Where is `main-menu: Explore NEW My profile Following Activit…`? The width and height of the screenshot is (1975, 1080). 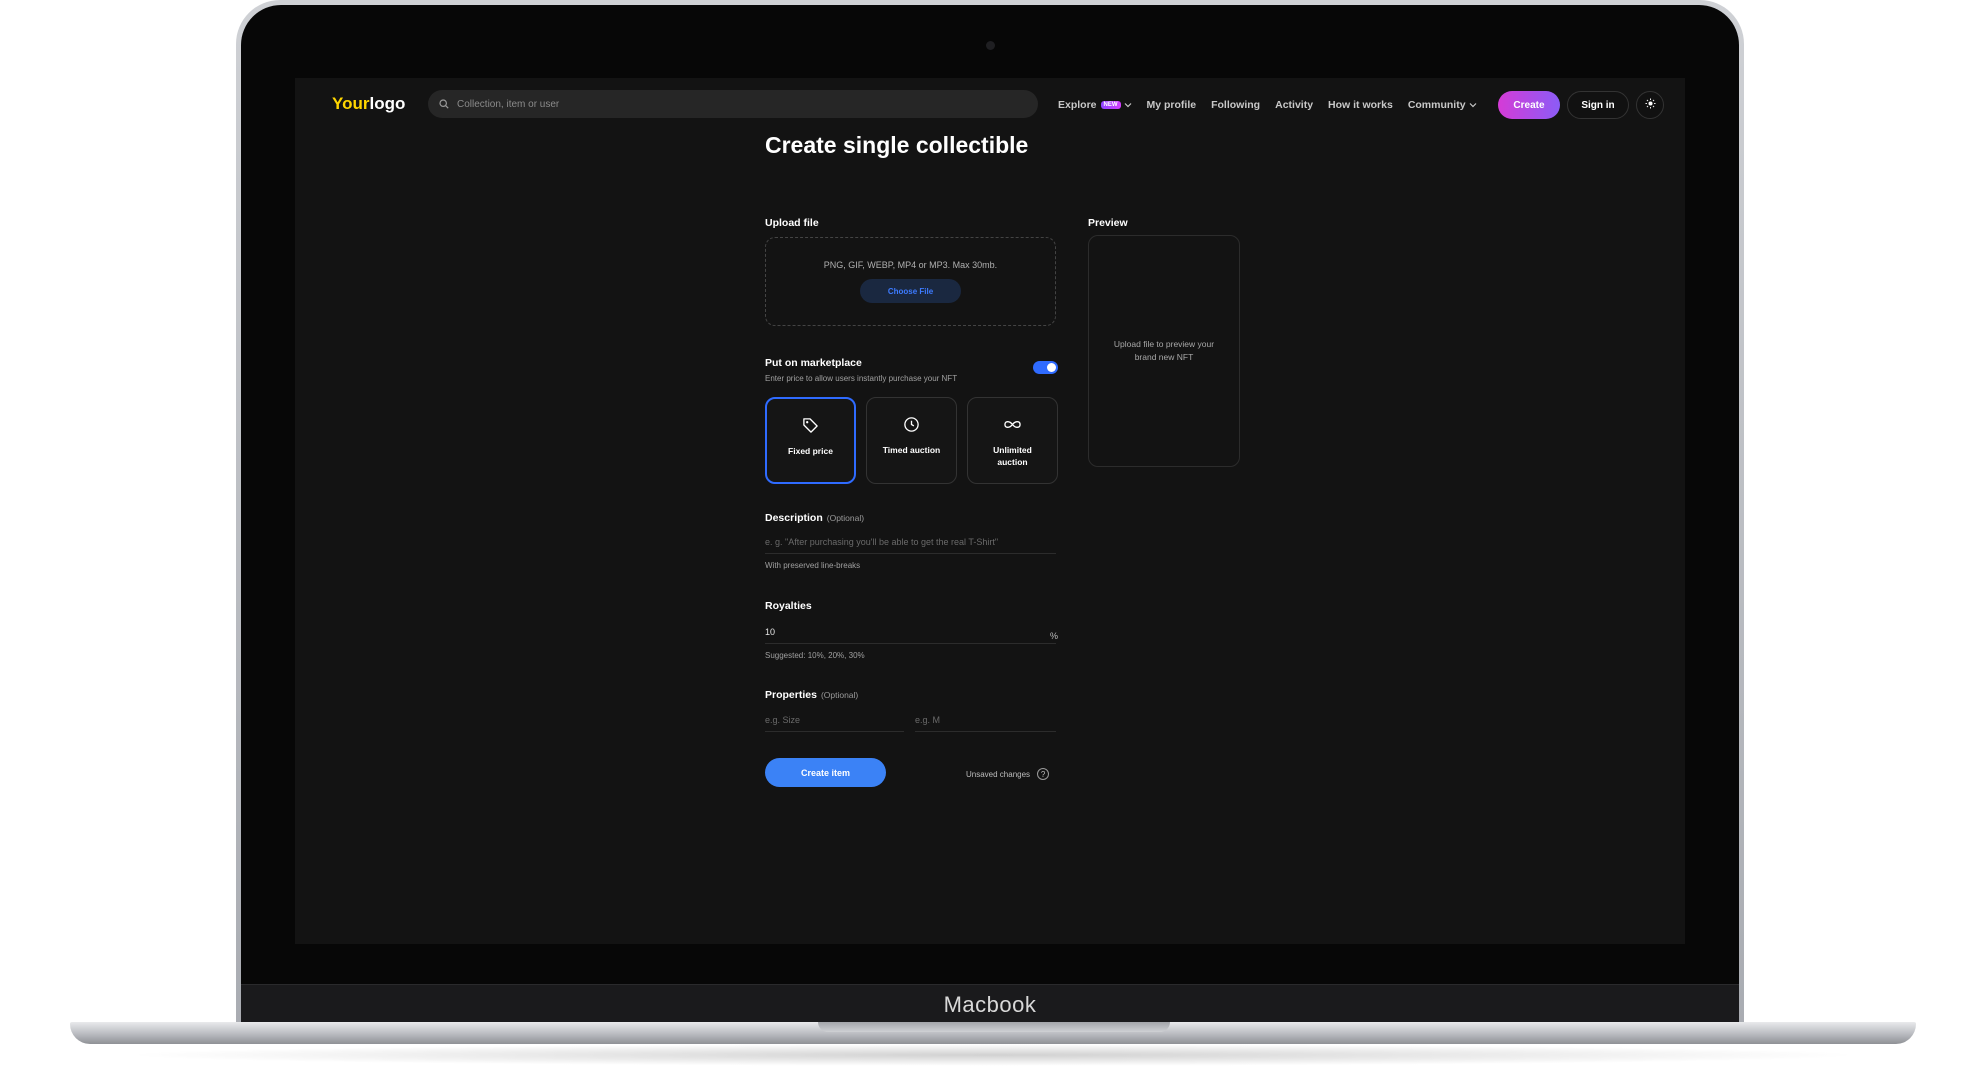
main-menu: Explore NEW My profile Following Activit… is located at coordinates (1275, 105).